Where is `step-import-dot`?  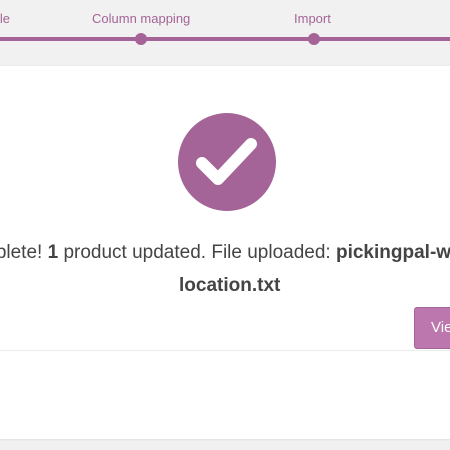 step-import-dot is located at coordinates (314, 39).